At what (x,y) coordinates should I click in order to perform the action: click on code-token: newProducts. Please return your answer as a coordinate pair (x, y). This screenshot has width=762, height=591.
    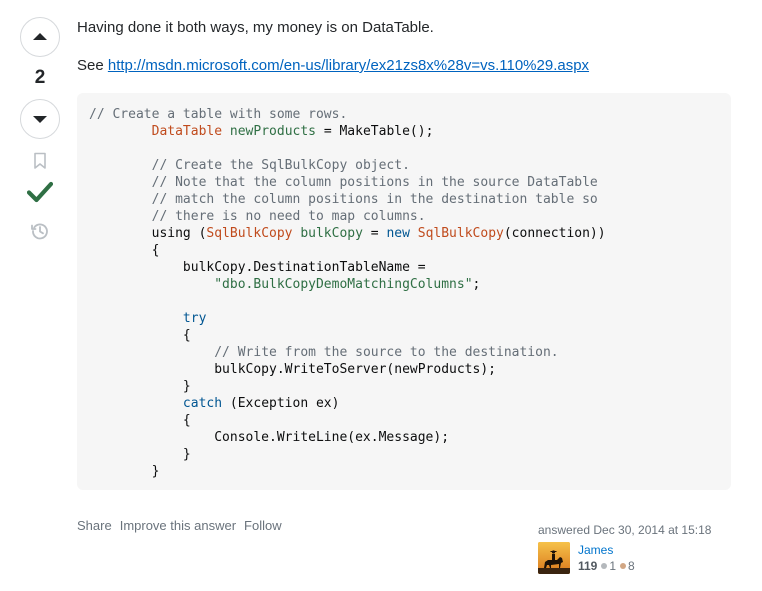
    Looking at the image, I should click on (272, 131).